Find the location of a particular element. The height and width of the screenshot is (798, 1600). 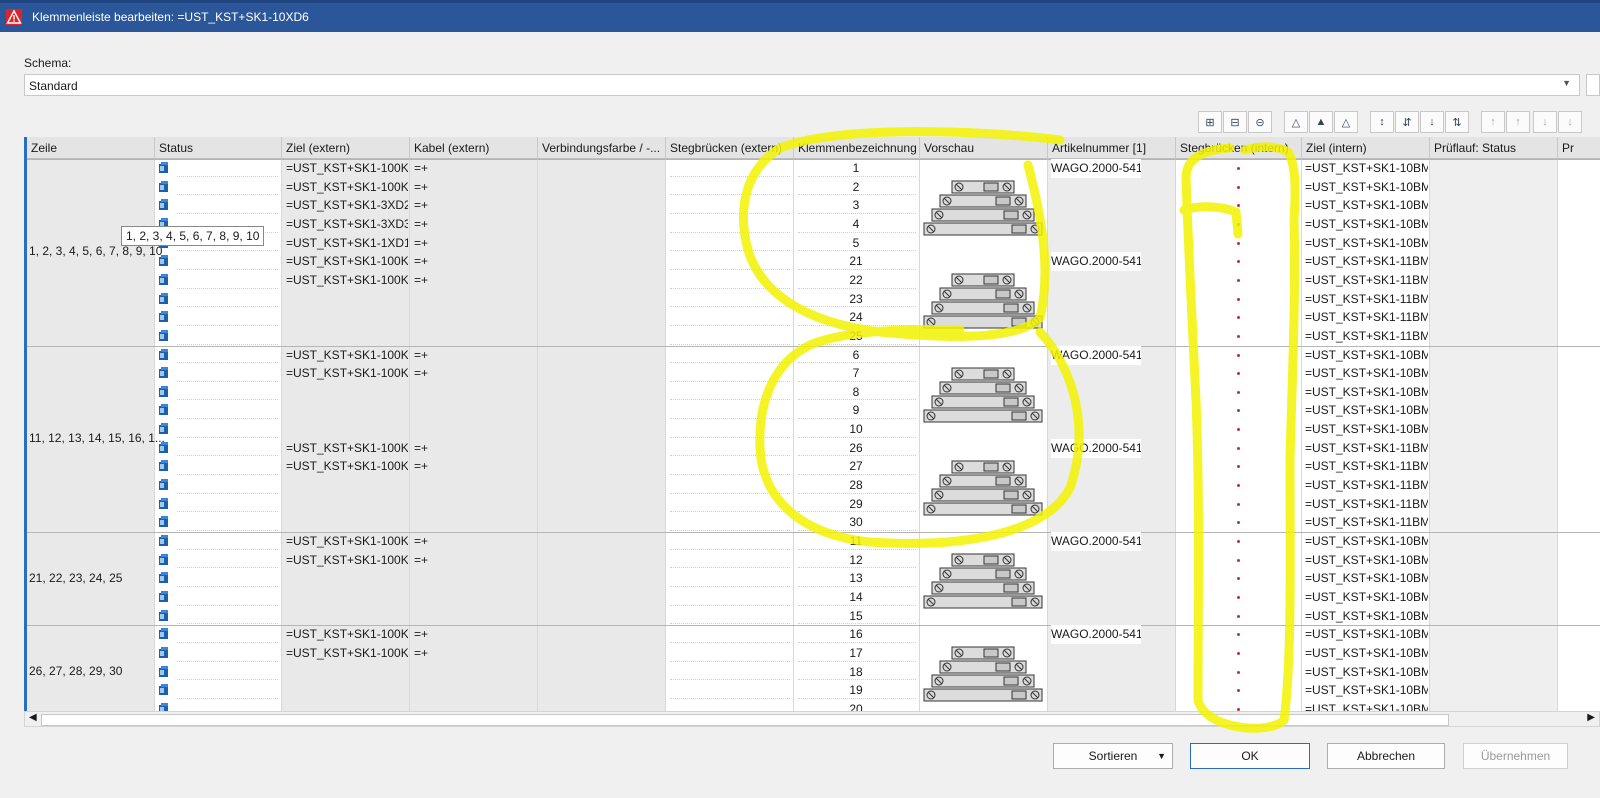

klemmenbezeichnung-cell: 3 is located at coordinates (856, 205).